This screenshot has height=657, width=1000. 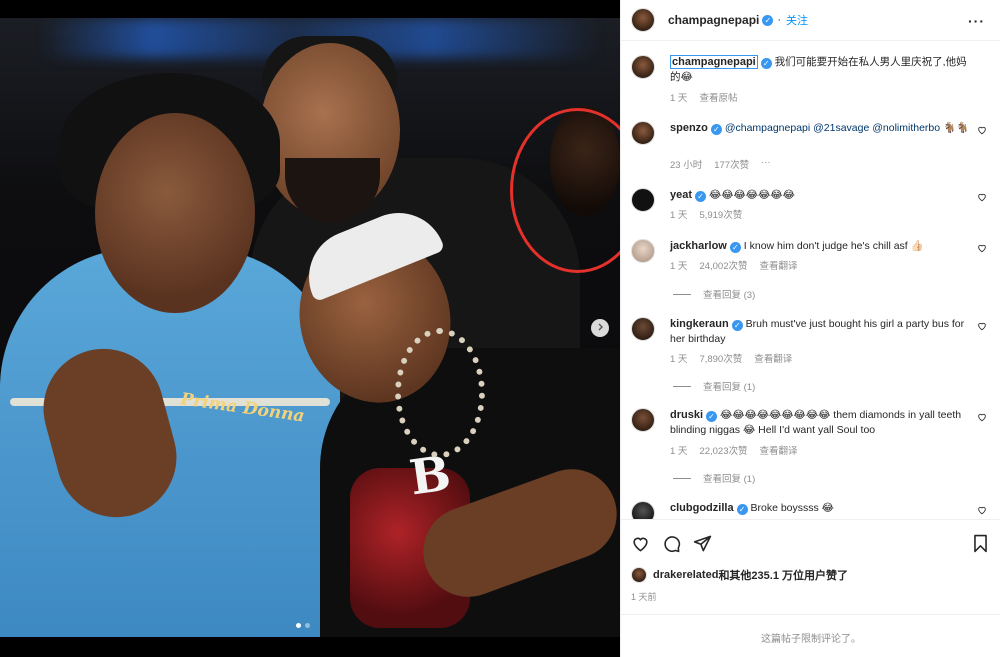 I want to click on more-options-icon: ···, so click(x=976, y=21).